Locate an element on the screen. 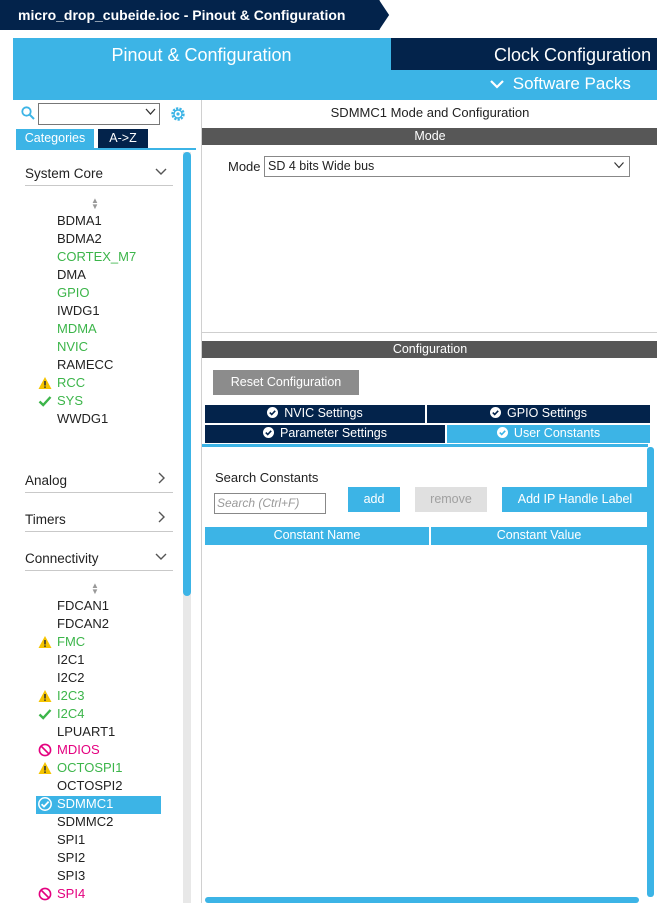 The height and width of the screenshot is (903, 657). list-item-sdmmc2: SDMMC2 is located at coordinates (101, 822).